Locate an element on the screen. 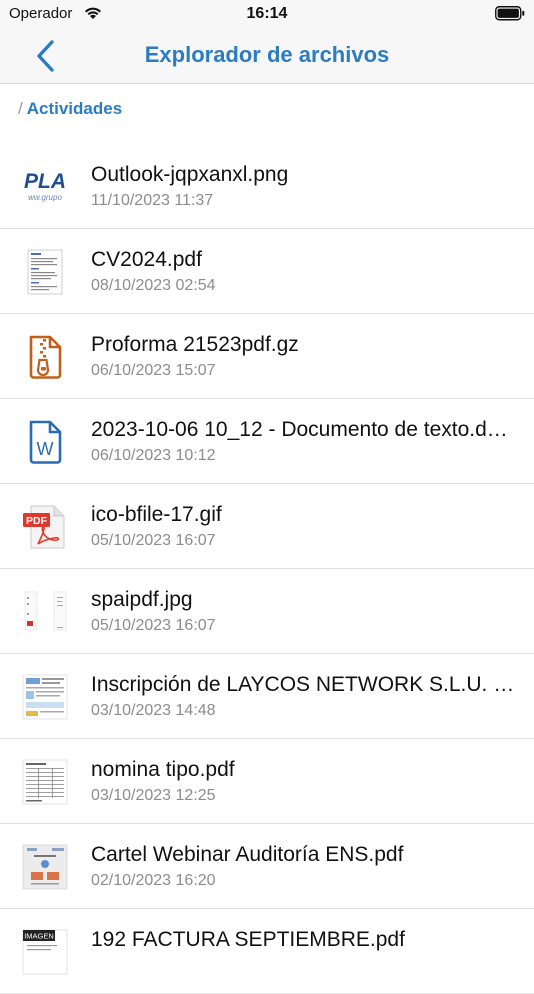 This screenshot has width=534, height=994. status-bar: Operador 16:14 is located at coordinates (267, 15).